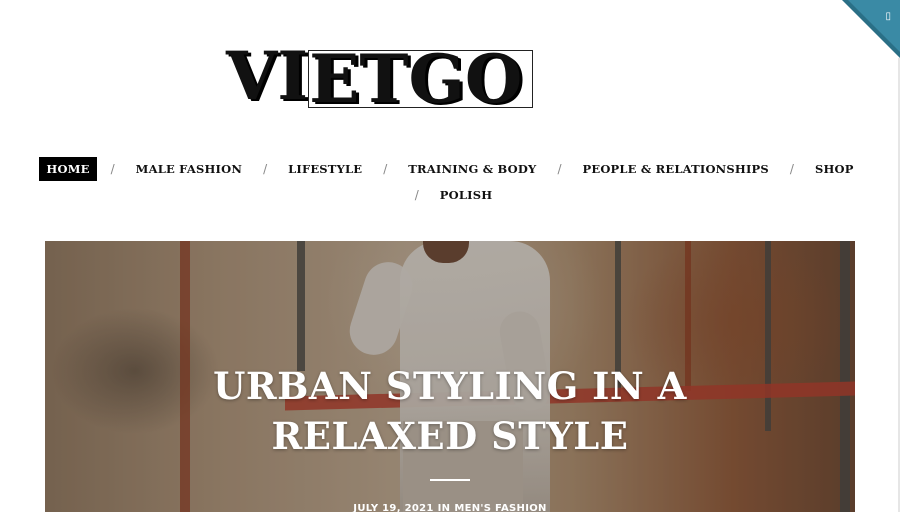  What do you see at coordinates (500, 507) in the screenshot?
I see `post-category-link: MEN'S FASHION` at bounding box center [500, 507].